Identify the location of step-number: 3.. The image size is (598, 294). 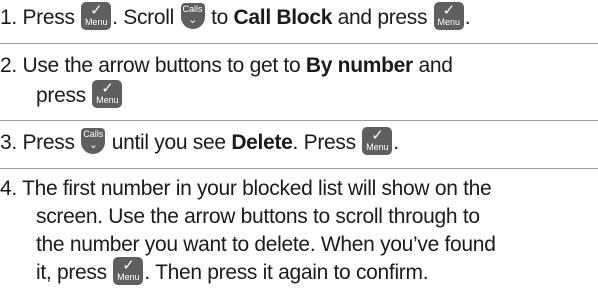
(8, 142).